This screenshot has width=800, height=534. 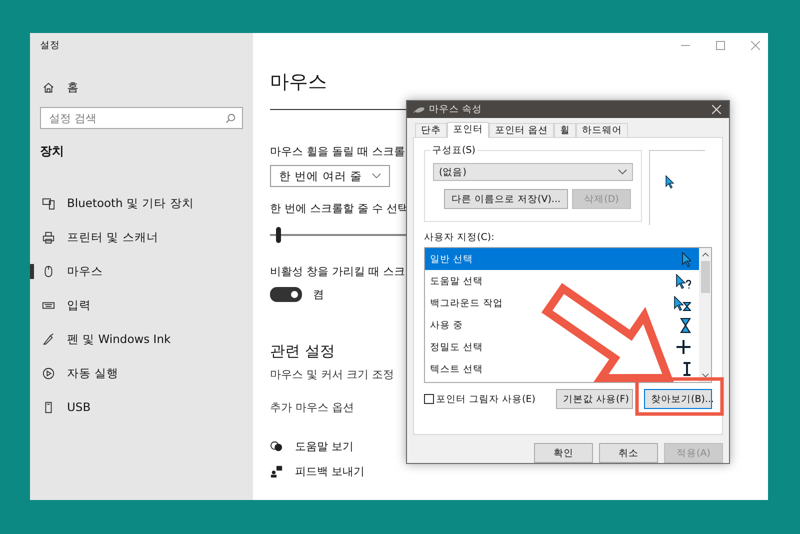 What do you see at coordinates (337, 151) in the screenshot?
I see `setting-label: 마우스 휠을 돌릴 때 스크롤` at bounding box center [337, 151].